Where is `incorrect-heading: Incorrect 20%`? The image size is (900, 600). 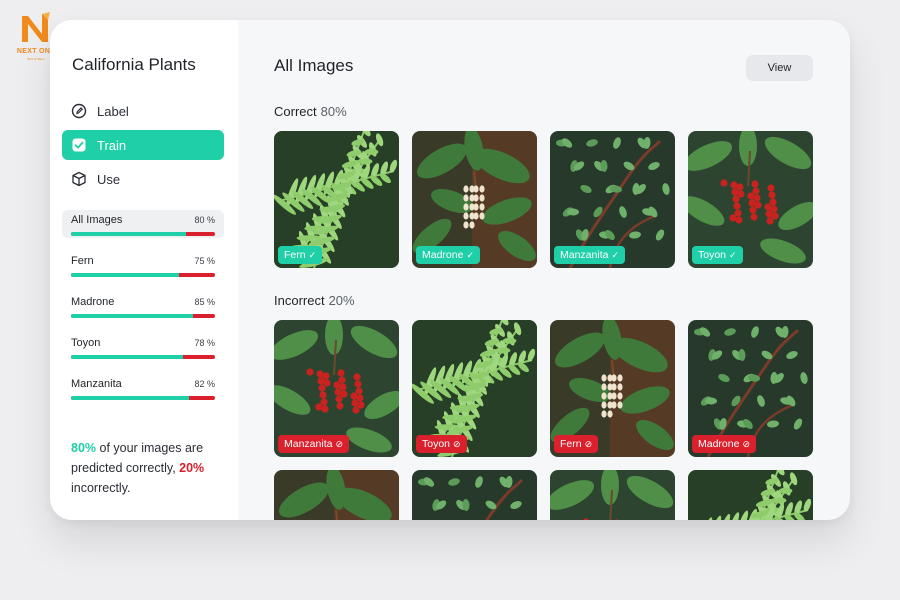
incorrect-heading: Incorrect 20% is located at coordinates (314, 300).